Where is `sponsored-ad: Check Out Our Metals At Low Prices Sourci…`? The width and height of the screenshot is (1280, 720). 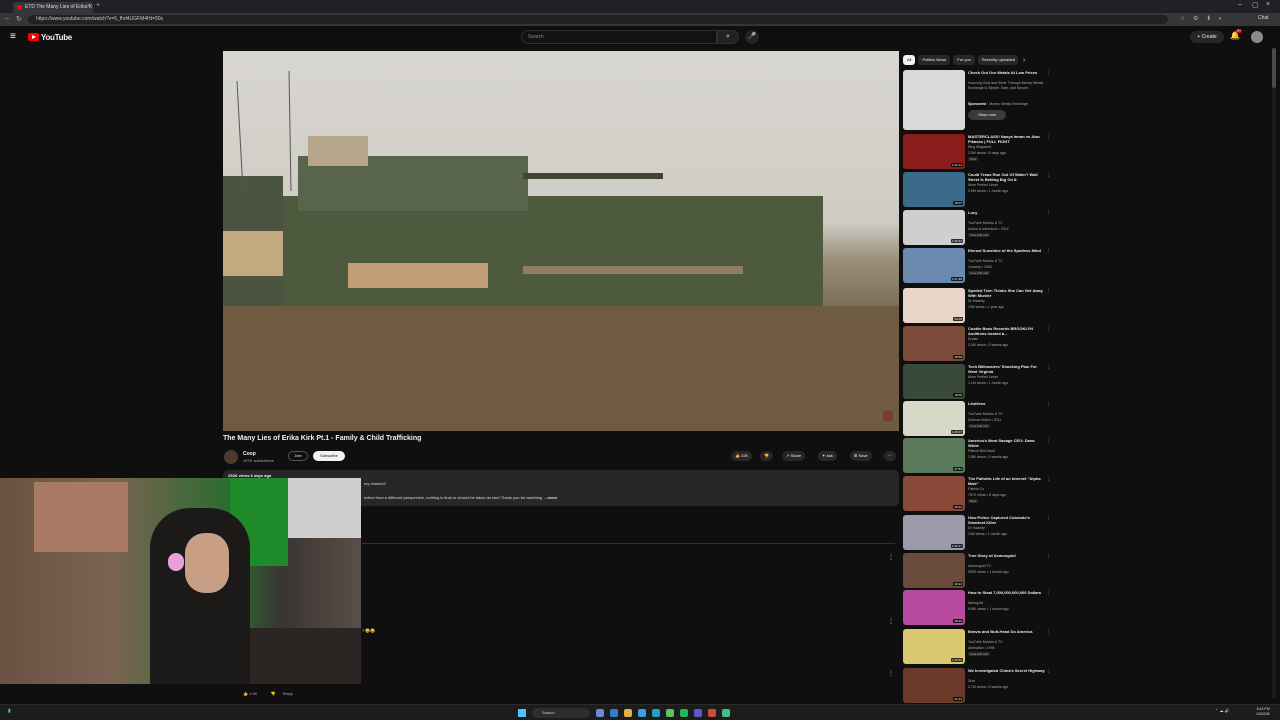 sponsored-ad: Check Out Our Metals At Low Prices Sourci… is located at coordinates (977, 100).